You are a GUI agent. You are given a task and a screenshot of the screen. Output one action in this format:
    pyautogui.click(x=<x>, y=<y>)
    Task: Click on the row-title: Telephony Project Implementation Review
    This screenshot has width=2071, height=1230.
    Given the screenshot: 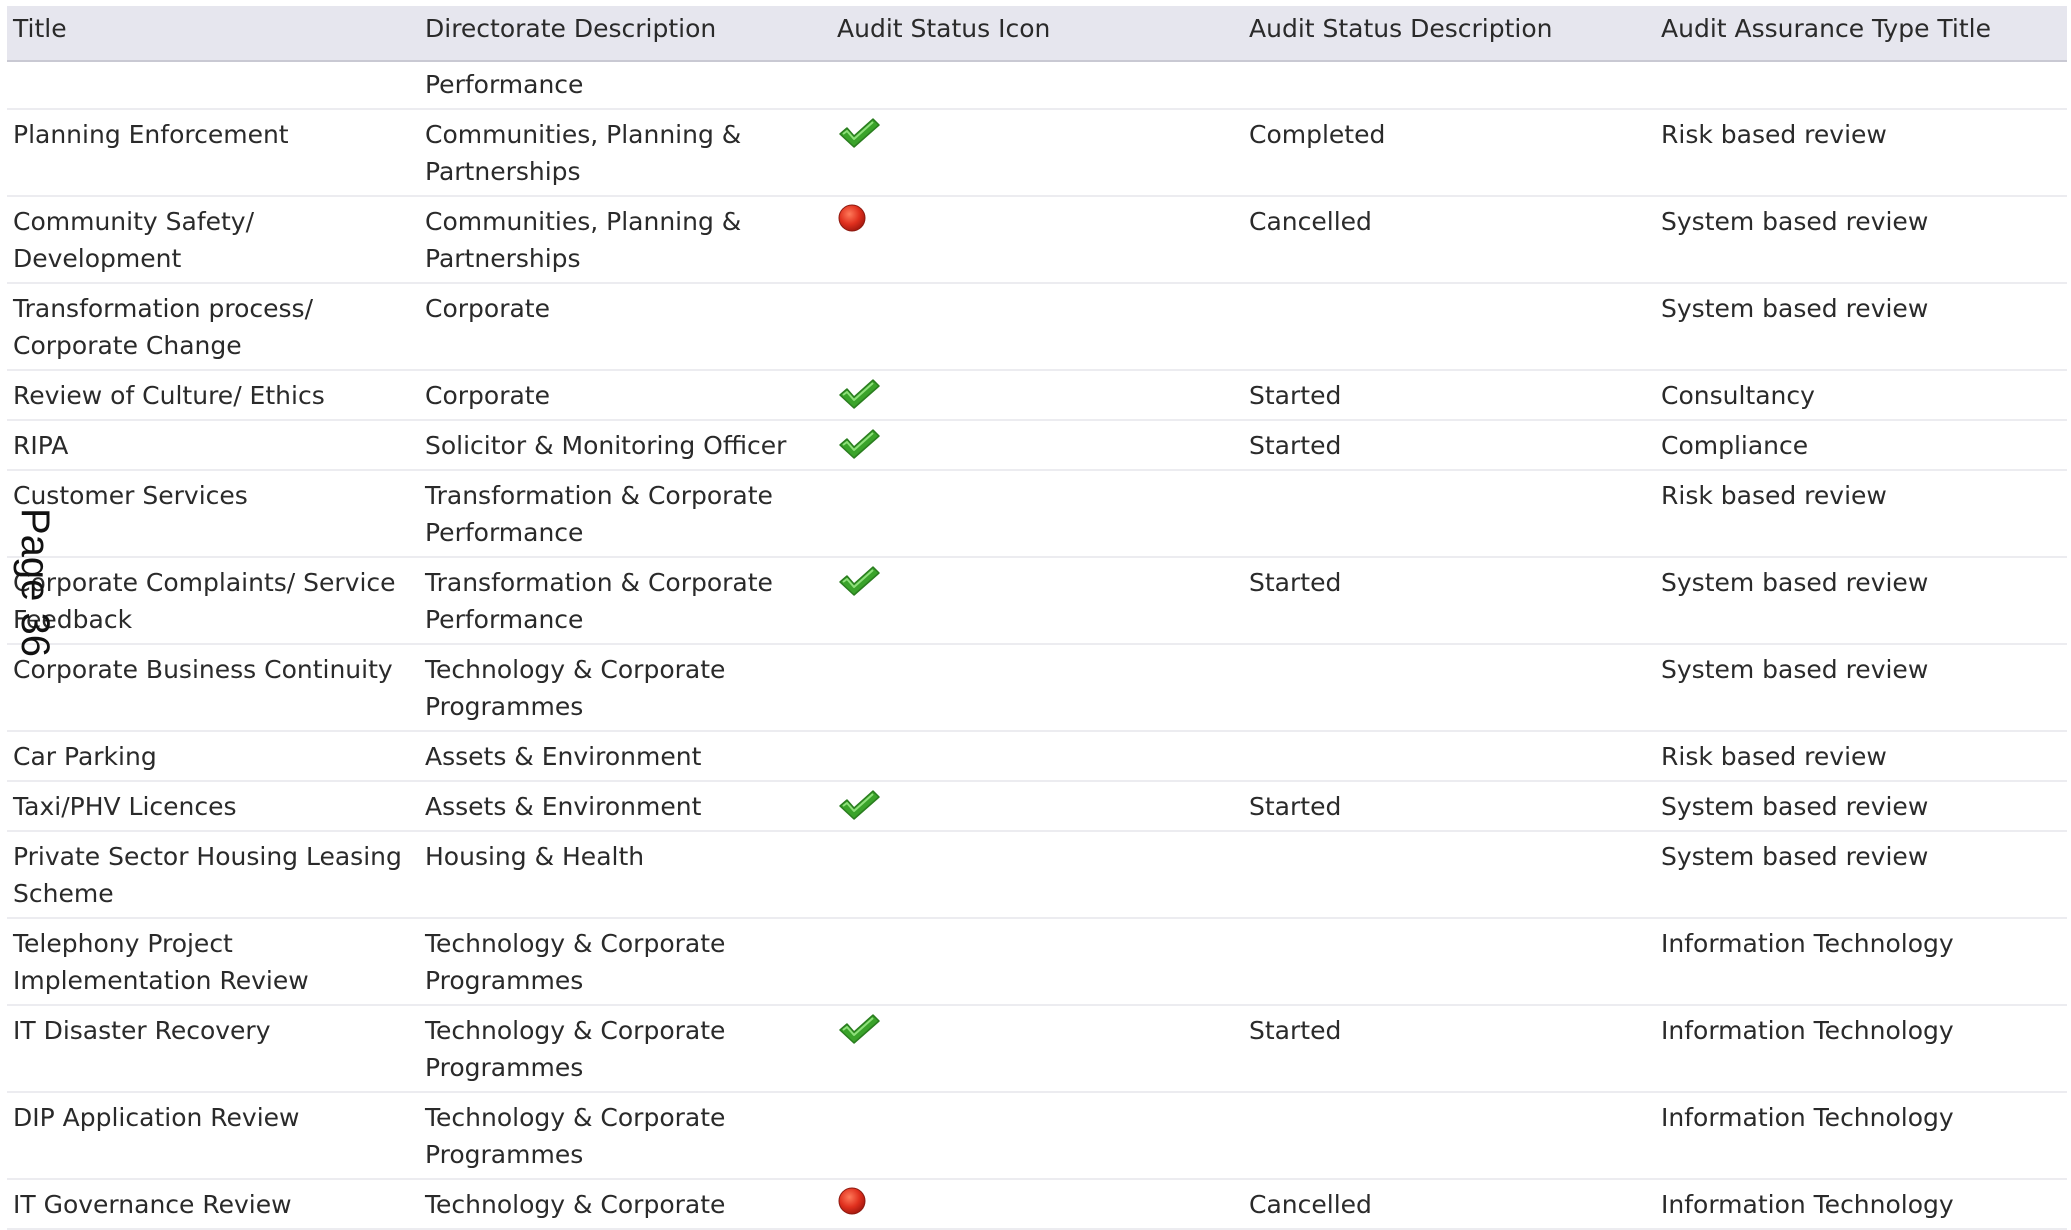 What is the action you would take?
    pyautogui.click(x=213, y=962)
    